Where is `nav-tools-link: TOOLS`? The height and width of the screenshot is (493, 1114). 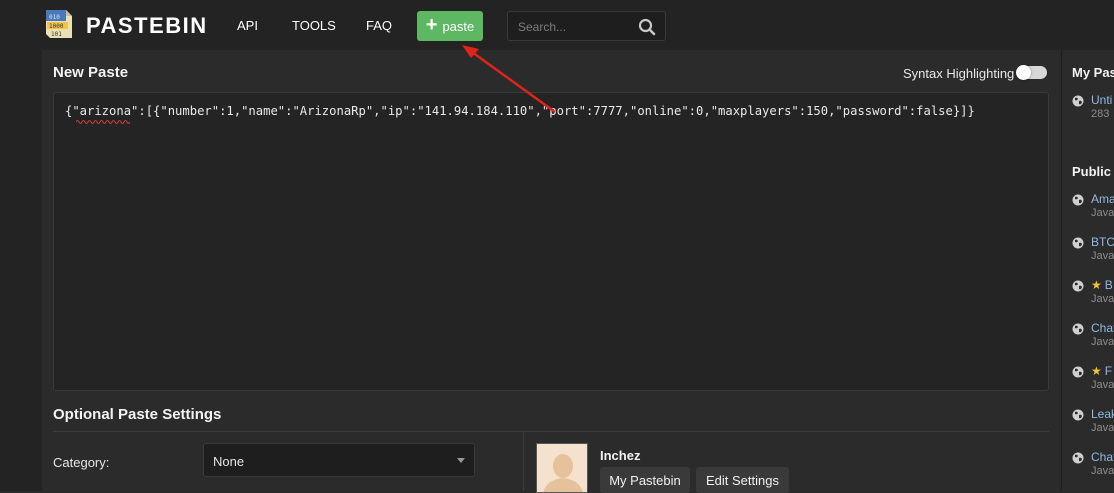 nav-tools-link: TOOLS is located at coordinates (314, 25).